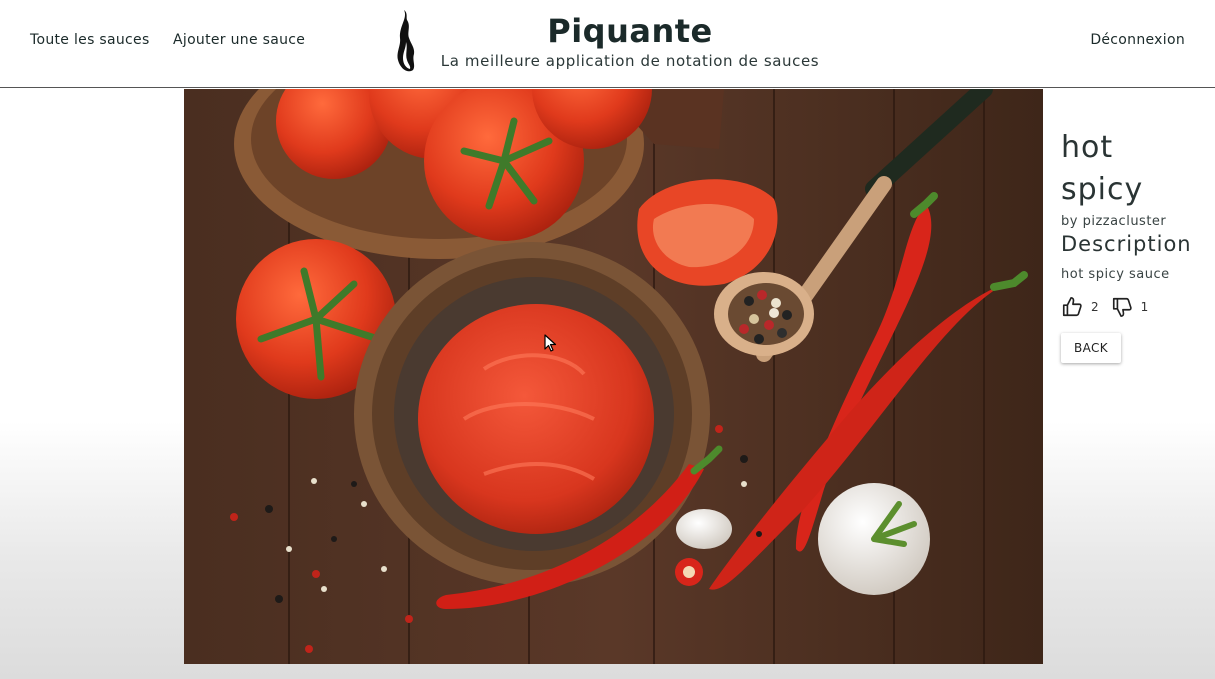 The width and height of the screenshot is (1215, 679). What do you see at coordinates (630, 31) in the screenshot?
I see `app-title: Piquante` at bounding box center [630, 31].